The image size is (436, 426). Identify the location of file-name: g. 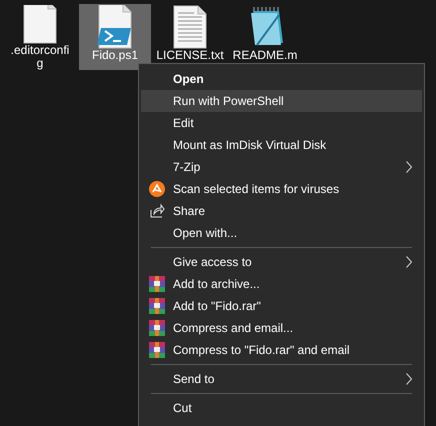
(40, 63).